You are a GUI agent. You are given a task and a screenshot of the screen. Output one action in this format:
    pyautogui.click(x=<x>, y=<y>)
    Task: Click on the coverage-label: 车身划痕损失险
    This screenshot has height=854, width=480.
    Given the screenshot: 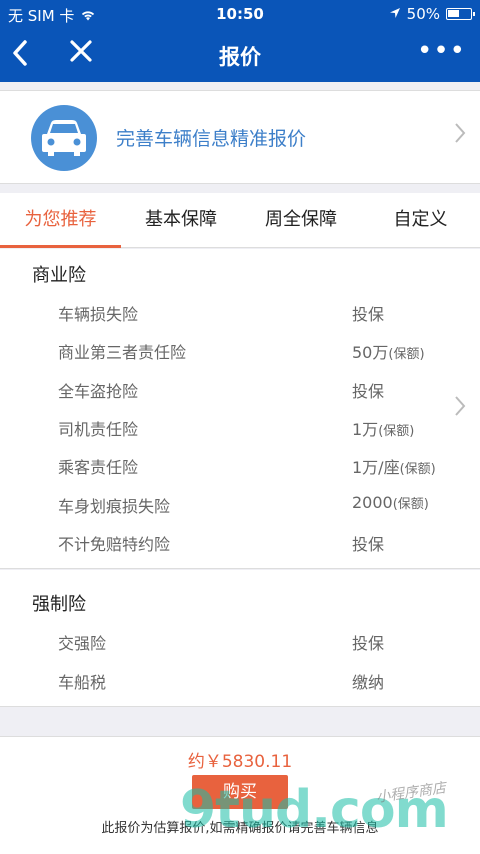 What is the action you would take?
    pyautogui.click(x=114, y=506)
    